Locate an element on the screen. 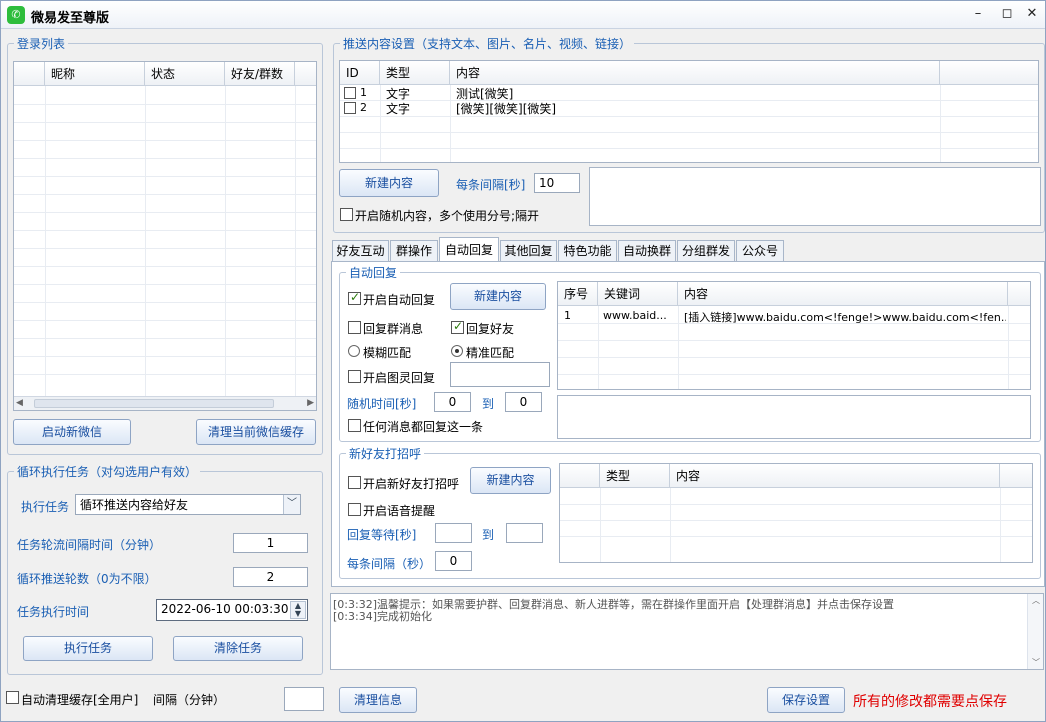 This screenshot has height=722, width=1046. exact-match-radio is located at coordinates (457, 351).